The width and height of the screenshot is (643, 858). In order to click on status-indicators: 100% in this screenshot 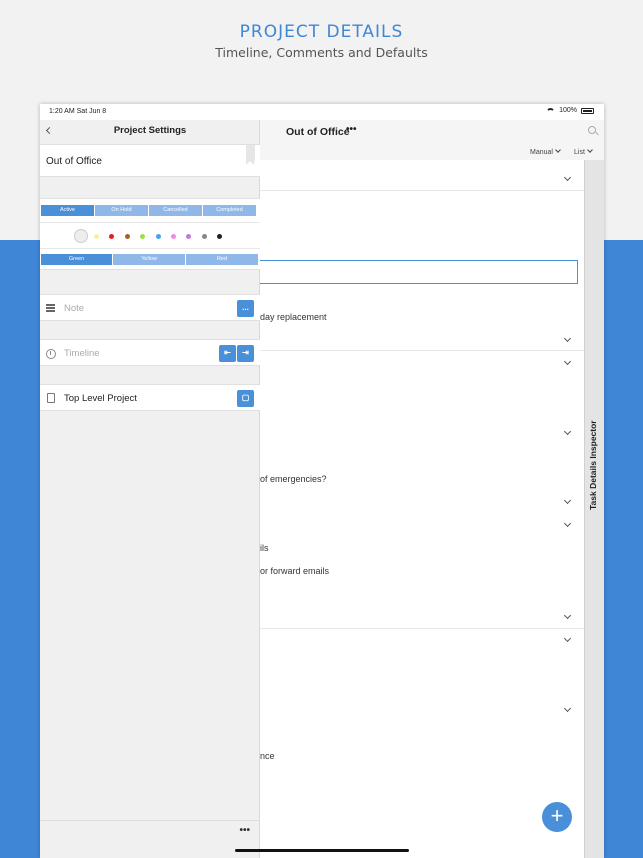, I will do `click(570, 110)`.